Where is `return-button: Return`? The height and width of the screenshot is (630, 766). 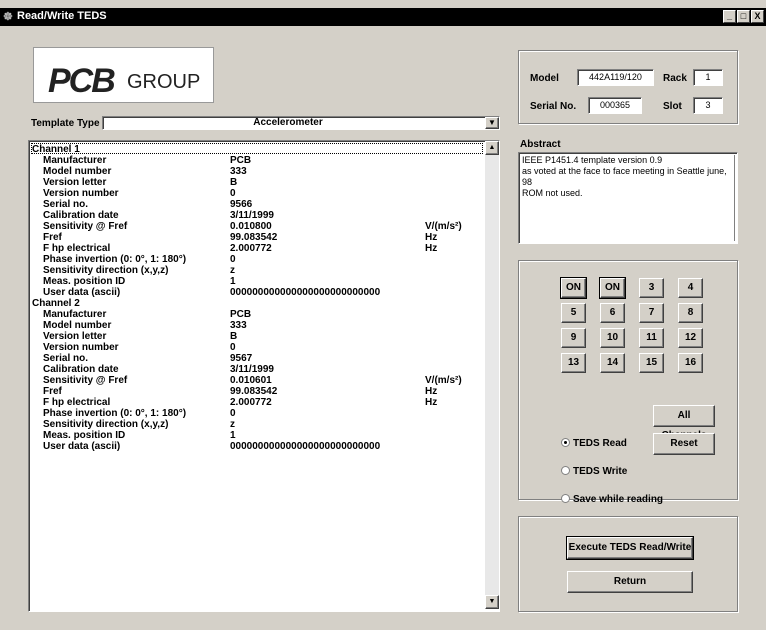
return-button: Return is located at coordinates (630, 582).